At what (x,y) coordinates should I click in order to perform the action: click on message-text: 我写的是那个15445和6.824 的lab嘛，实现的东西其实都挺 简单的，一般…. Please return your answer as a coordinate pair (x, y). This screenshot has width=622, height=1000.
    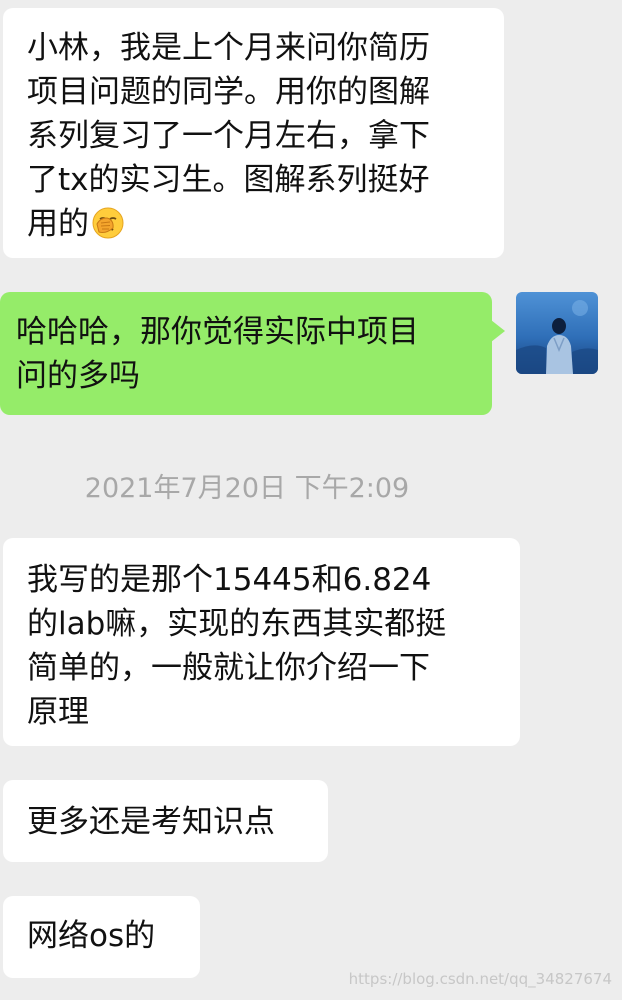
    Looking at the image, I should click on (237, 646).